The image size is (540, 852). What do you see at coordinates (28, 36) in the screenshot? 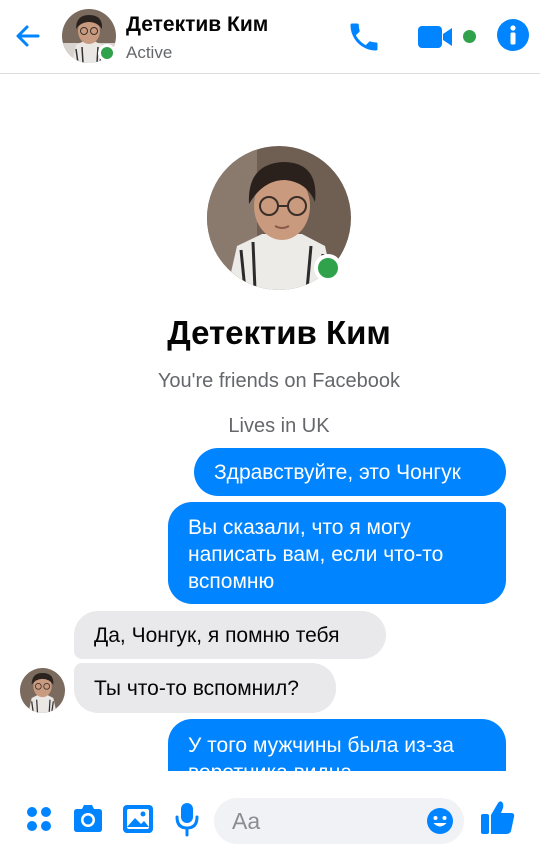
I see `arrow-left-icon` at bounding box center [28, 36].